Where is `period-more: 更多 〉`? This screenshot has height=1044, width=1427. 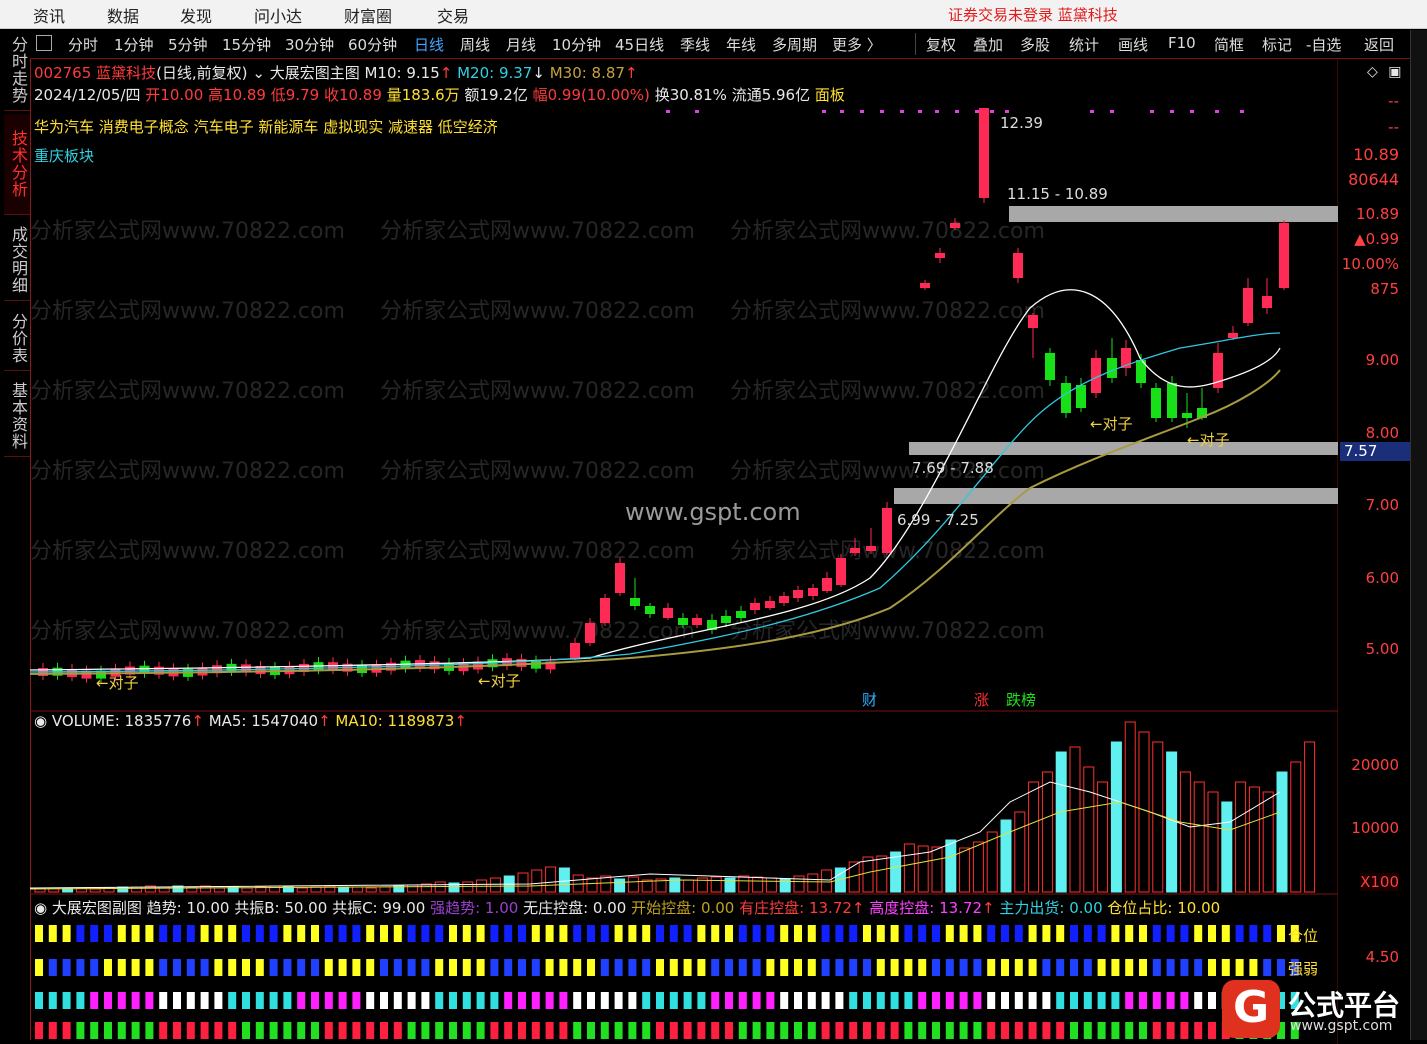
period-more: 更多 〉 is located at coordinates (857, 44).